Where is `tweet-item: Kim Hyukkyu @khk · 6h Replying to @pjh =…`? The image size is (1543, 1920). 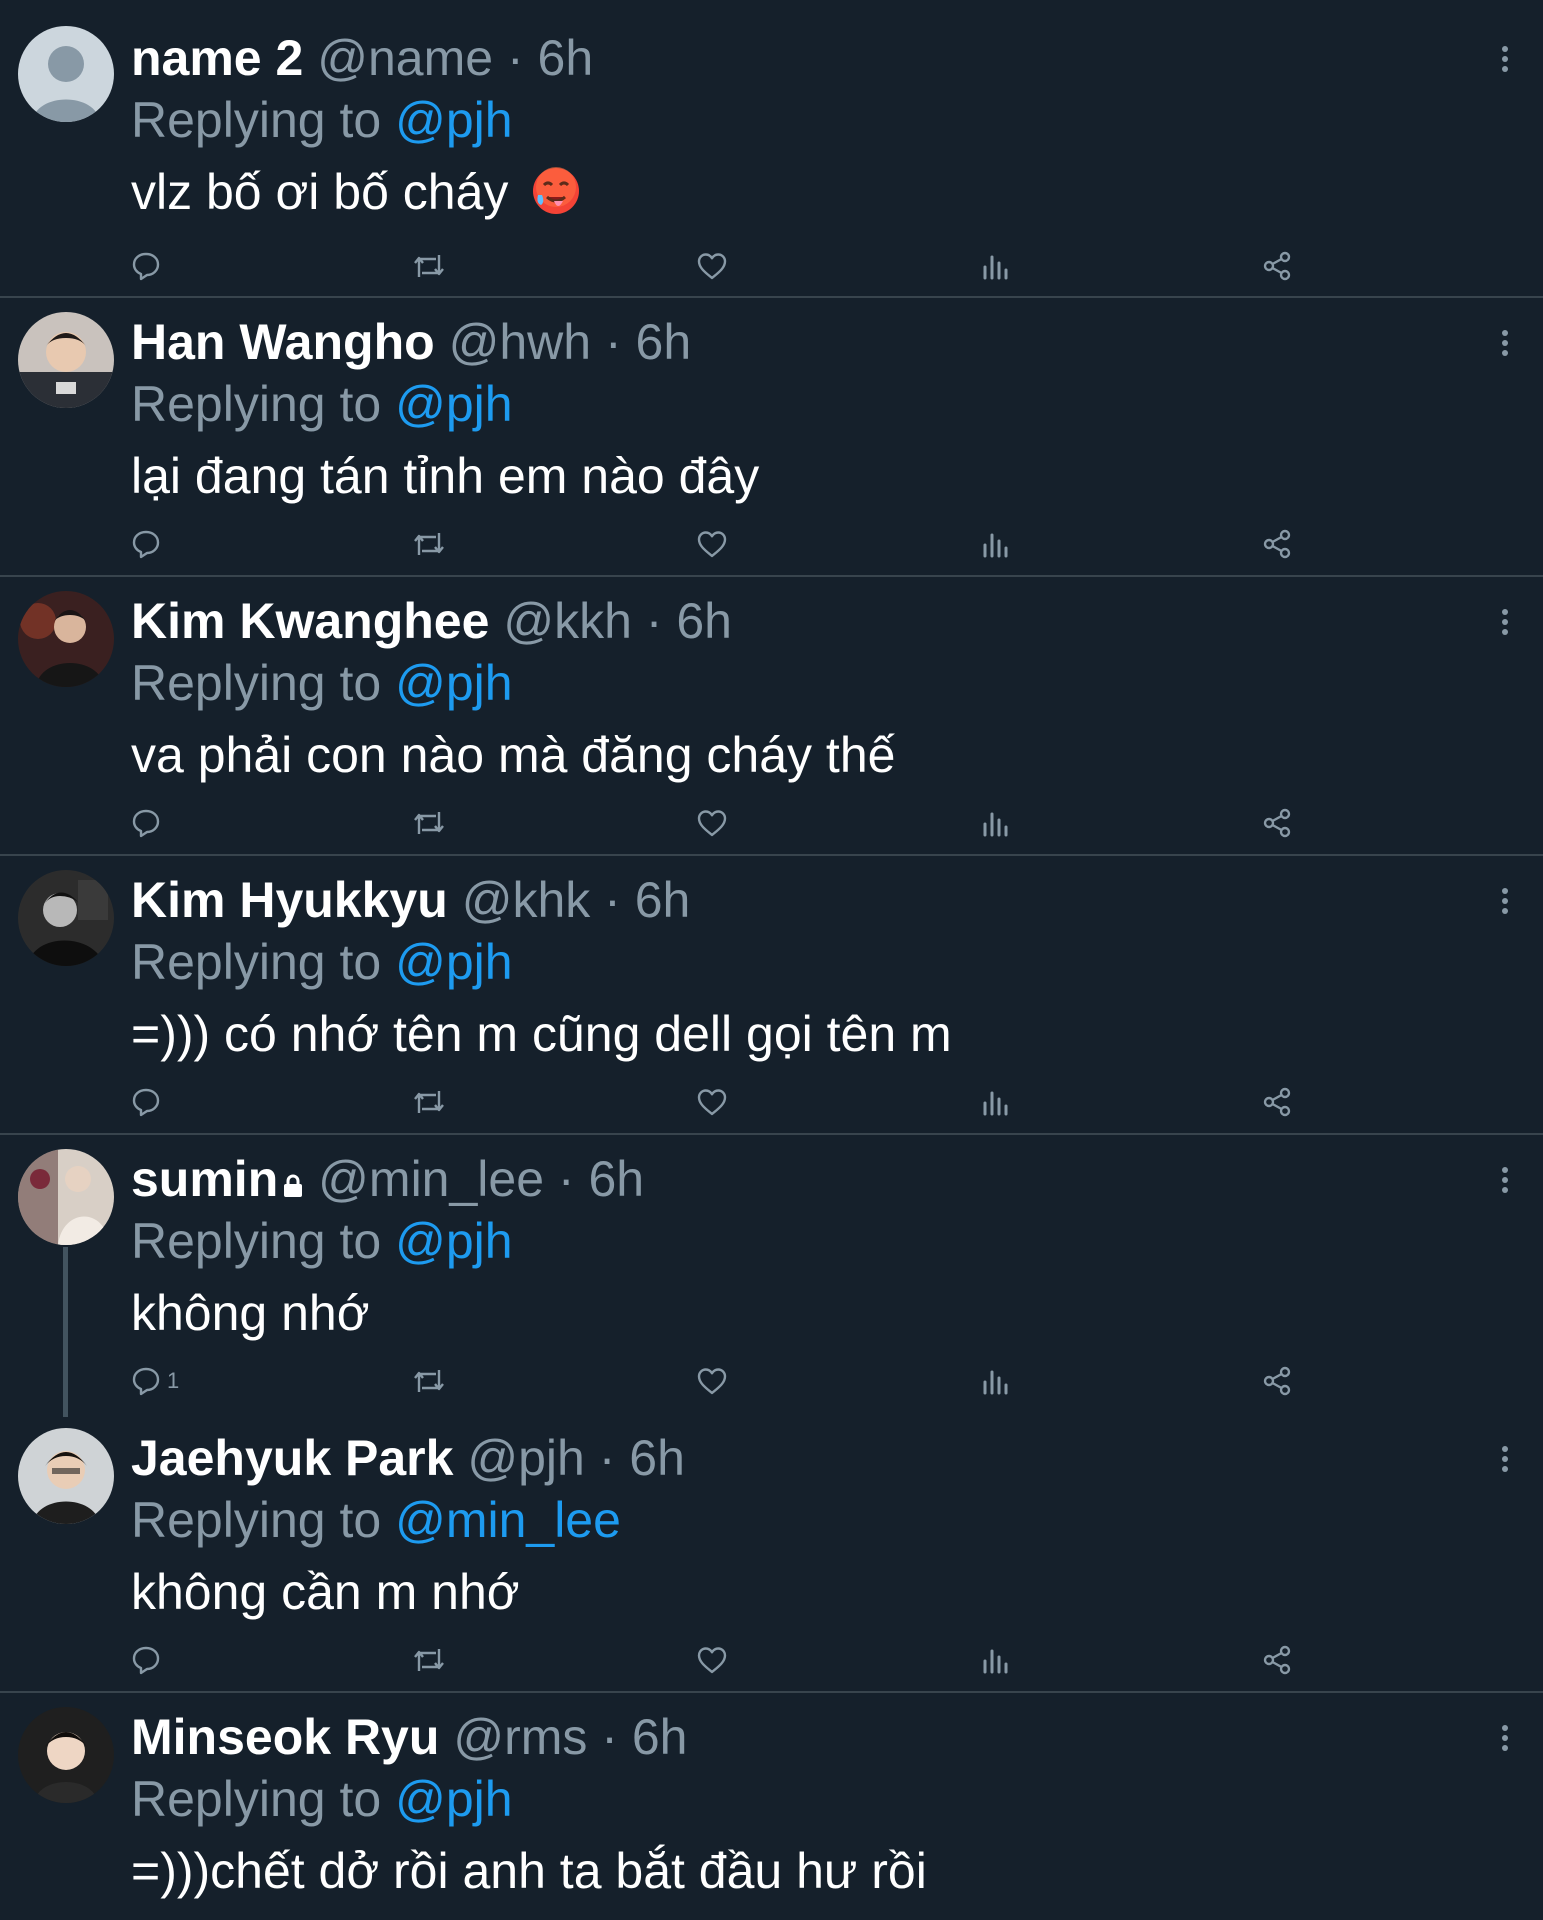
tweet-item: Kim Hyukkyu @khk · 6h Replying to @pjh =… is located at coordinates (771, 995).